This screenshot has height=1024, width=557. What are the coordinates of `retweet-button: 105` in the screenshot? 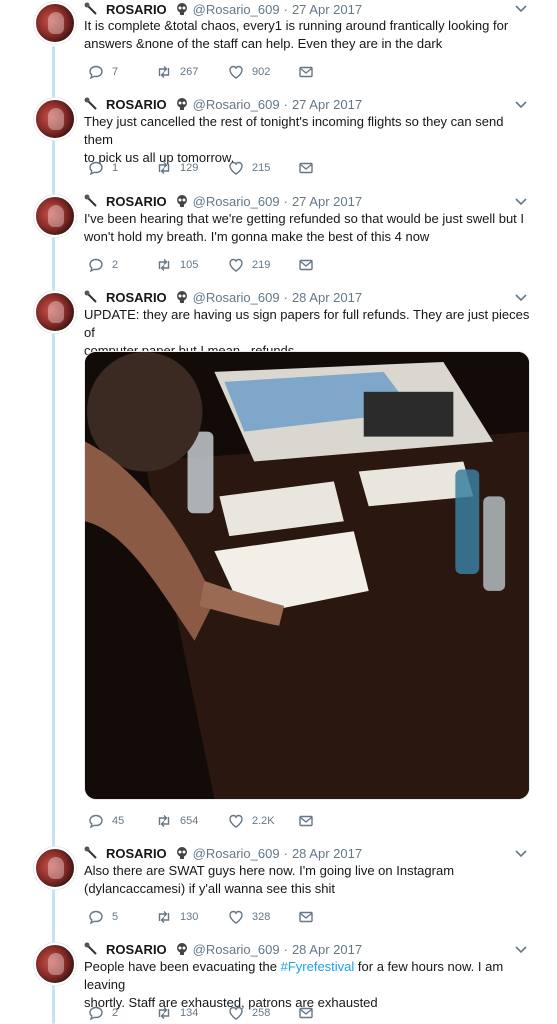 It's located at (177, 265).